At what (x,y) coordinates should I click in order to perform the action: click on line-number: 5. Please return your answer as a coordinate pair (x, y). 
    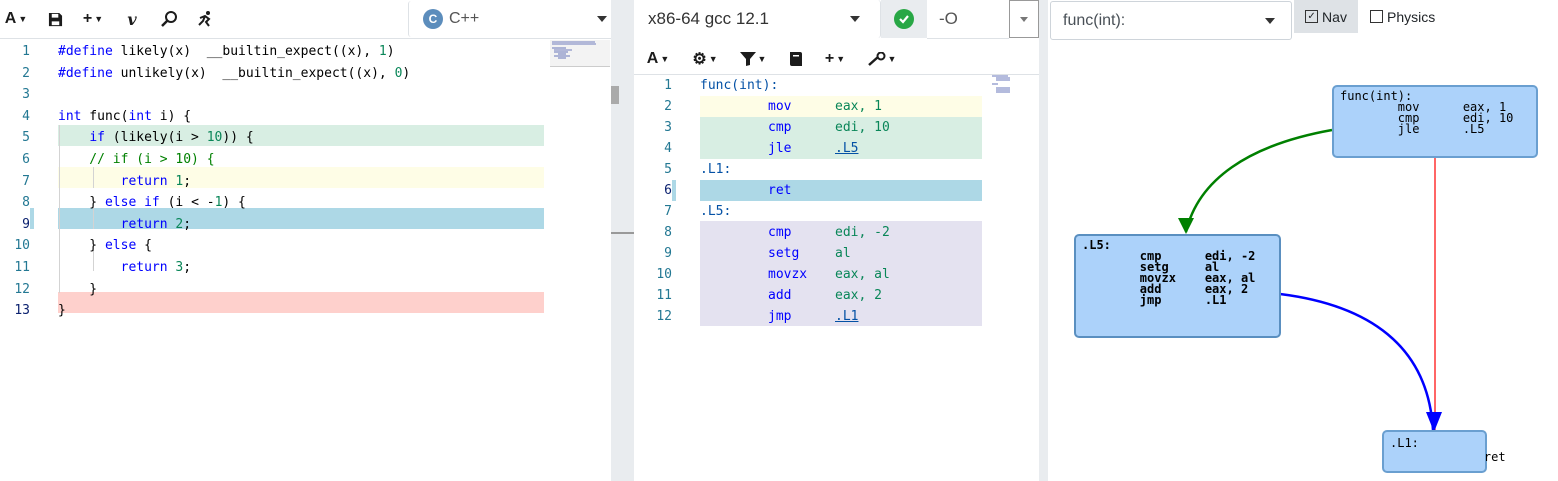
    Looking at the image, I should click on (26, 138).